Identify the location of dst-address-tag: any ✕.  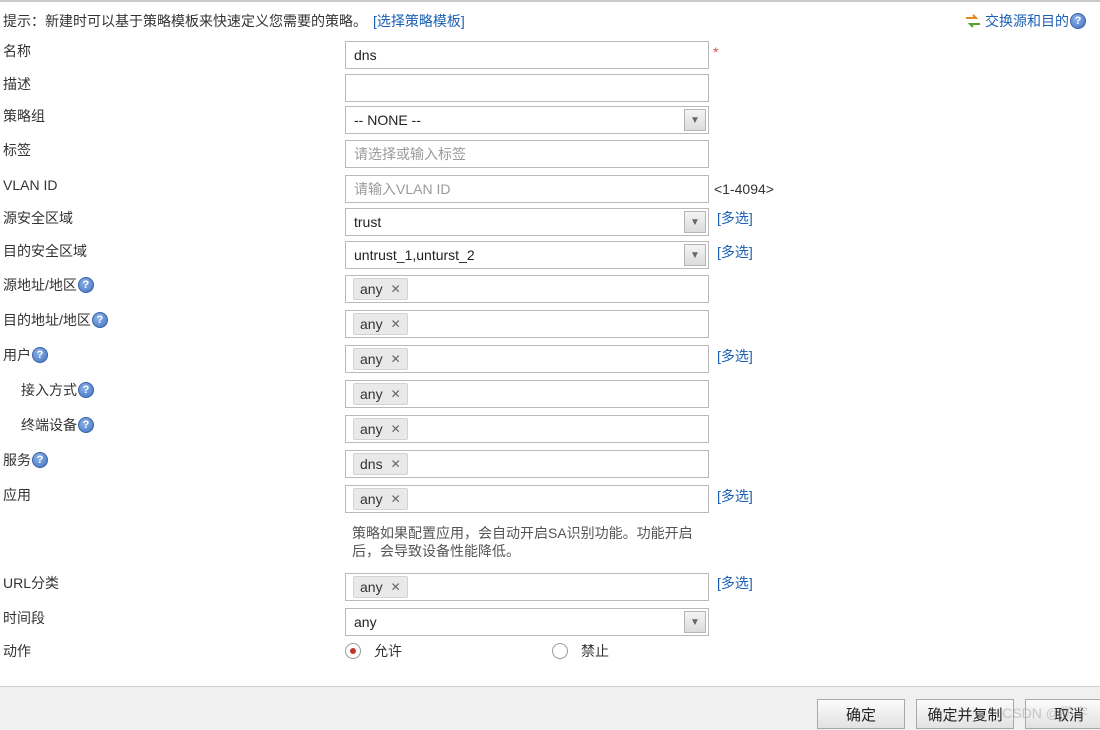
(380, 324).